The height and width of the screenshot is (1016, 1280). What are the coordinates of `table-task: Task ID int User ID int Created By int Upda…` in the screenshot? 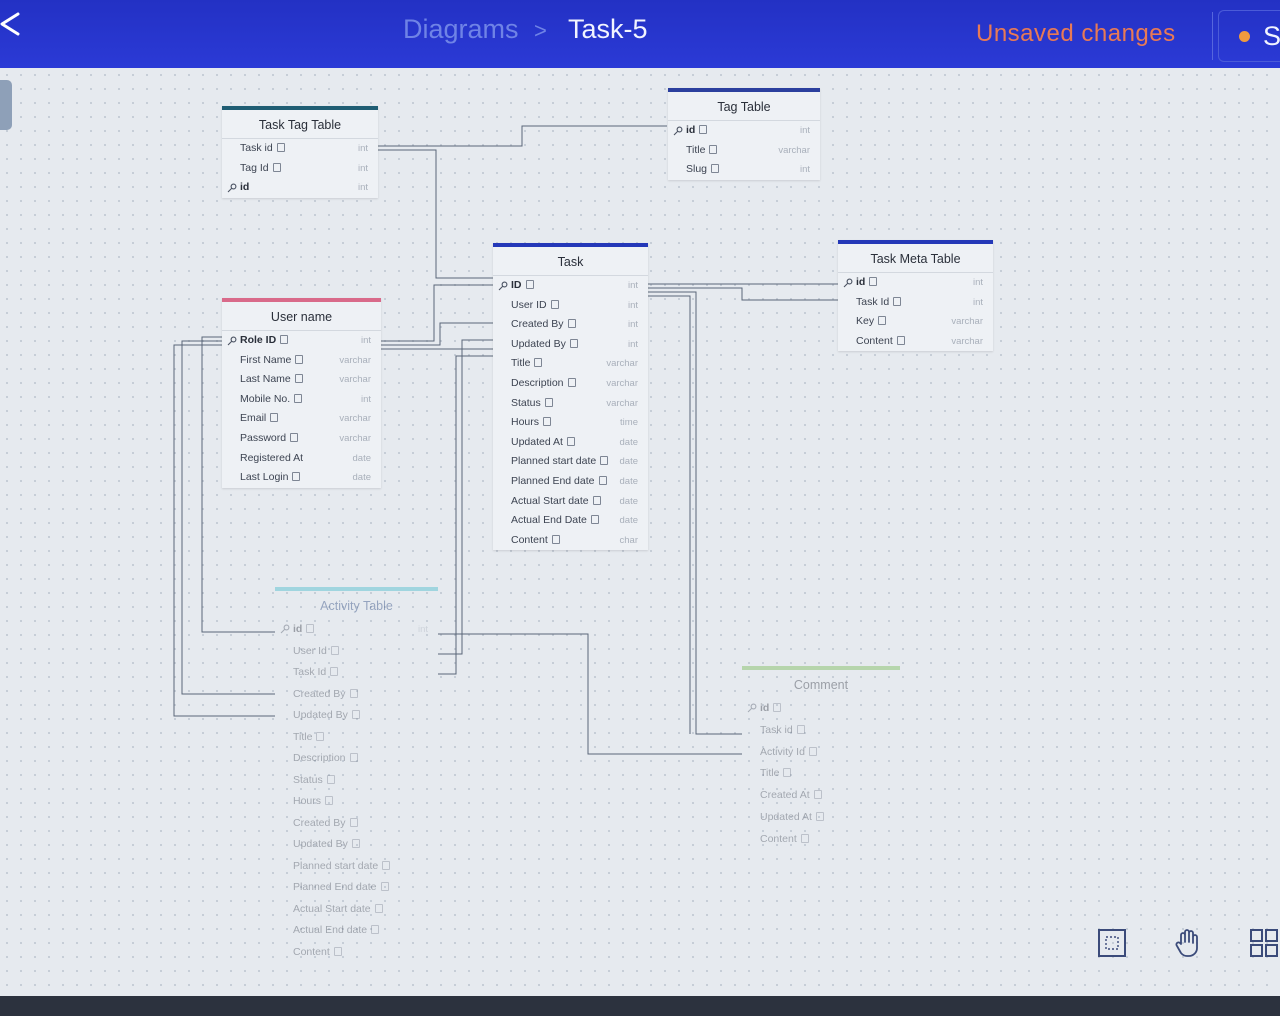 It's located at (570, 397).